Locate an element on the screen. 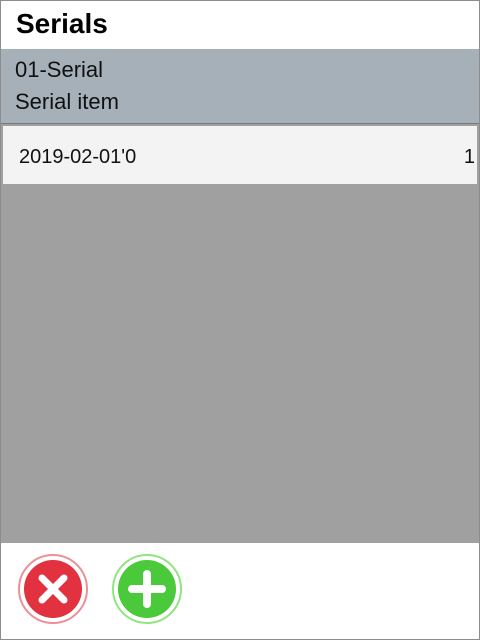 This screenshot has height=640, width=480. add-plus-icon is located at coordinates (147, 589).